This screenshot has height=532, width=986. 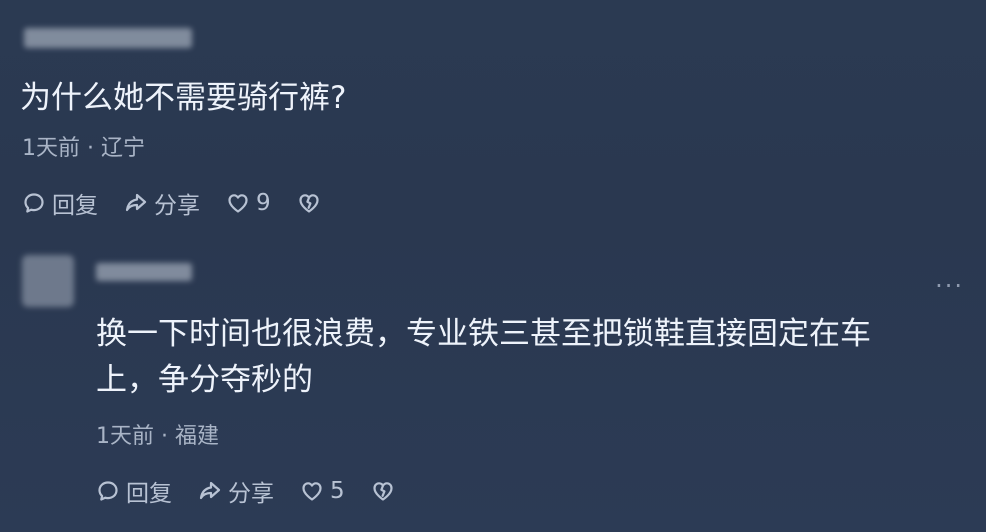 I want to click on comment-meta: 1天前 · 辽宁, so click(x=83, y=148).